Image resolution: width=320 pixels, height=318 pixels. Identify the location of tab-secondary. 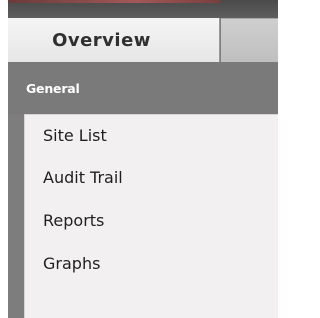
(249, 40).